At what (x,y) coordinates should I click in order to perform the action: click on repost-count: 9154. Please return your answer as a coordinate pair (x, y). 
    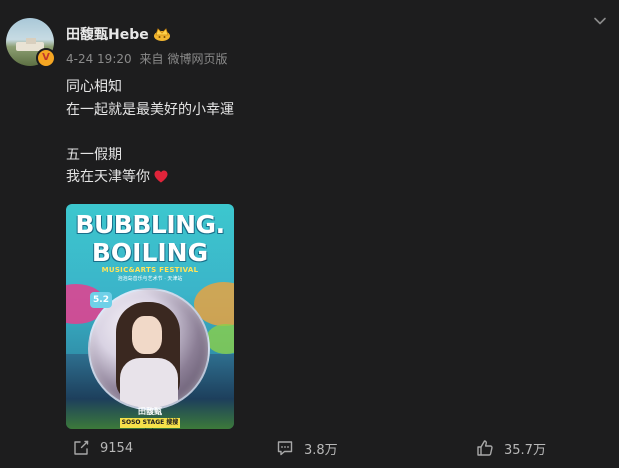
    Looking at the image, I should click on (117, 448).